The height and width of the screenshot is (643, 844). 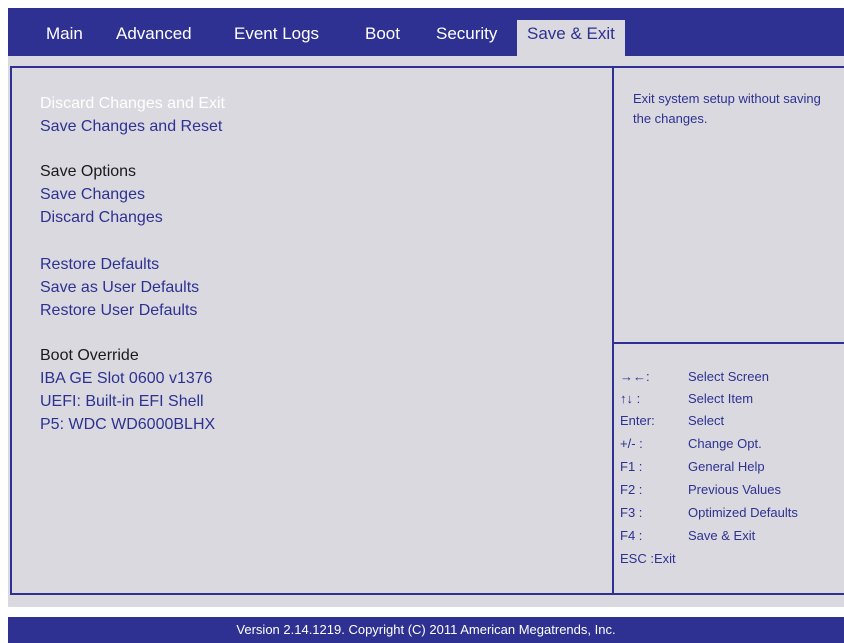 I want to click on tab-save-exit: Save & Exit, so click(x=571, y=38).